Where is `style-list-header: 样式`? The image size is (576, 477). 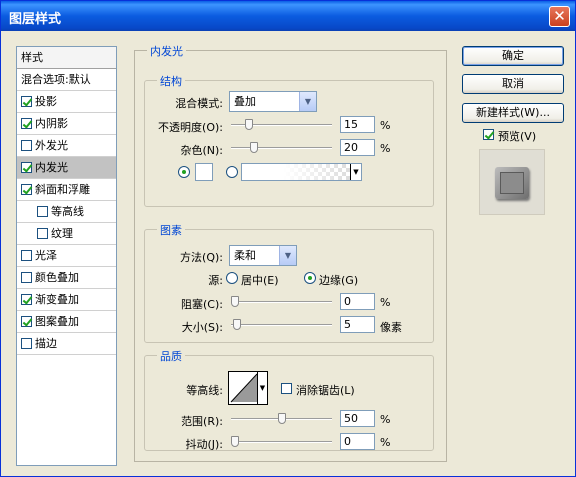 style-list-header: 样式 is located at coordinates (66, 58).